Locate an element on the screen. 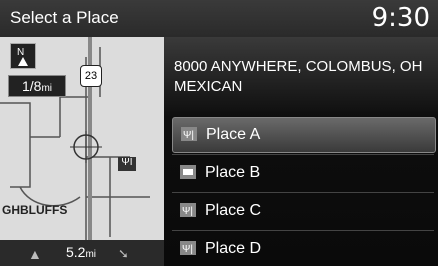  direction-arrow-icon: ➘ is located at coordinates (123, 253).